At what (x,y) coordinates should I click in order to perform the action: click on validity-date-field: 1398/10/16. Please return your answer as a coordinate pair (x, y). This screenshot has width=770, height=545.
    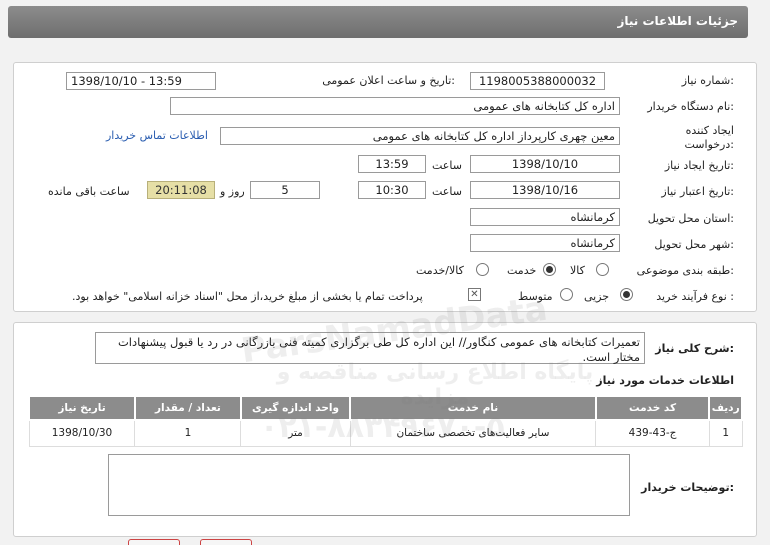
    Looking at the image, I should click on (545, 190).